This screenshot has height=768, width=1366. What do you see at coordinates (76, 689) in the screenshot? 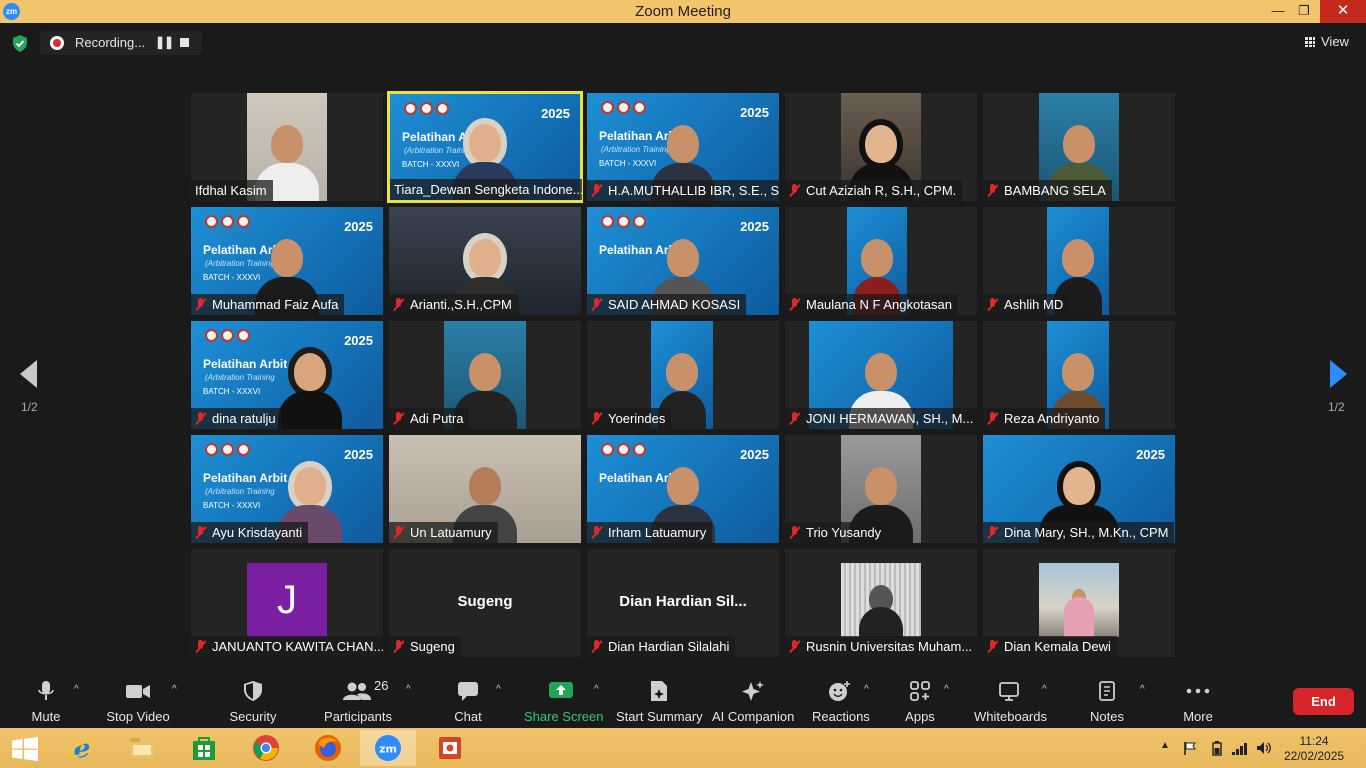
I see `audio-options-caret-icon: ^` at bounding box center [76, 689].